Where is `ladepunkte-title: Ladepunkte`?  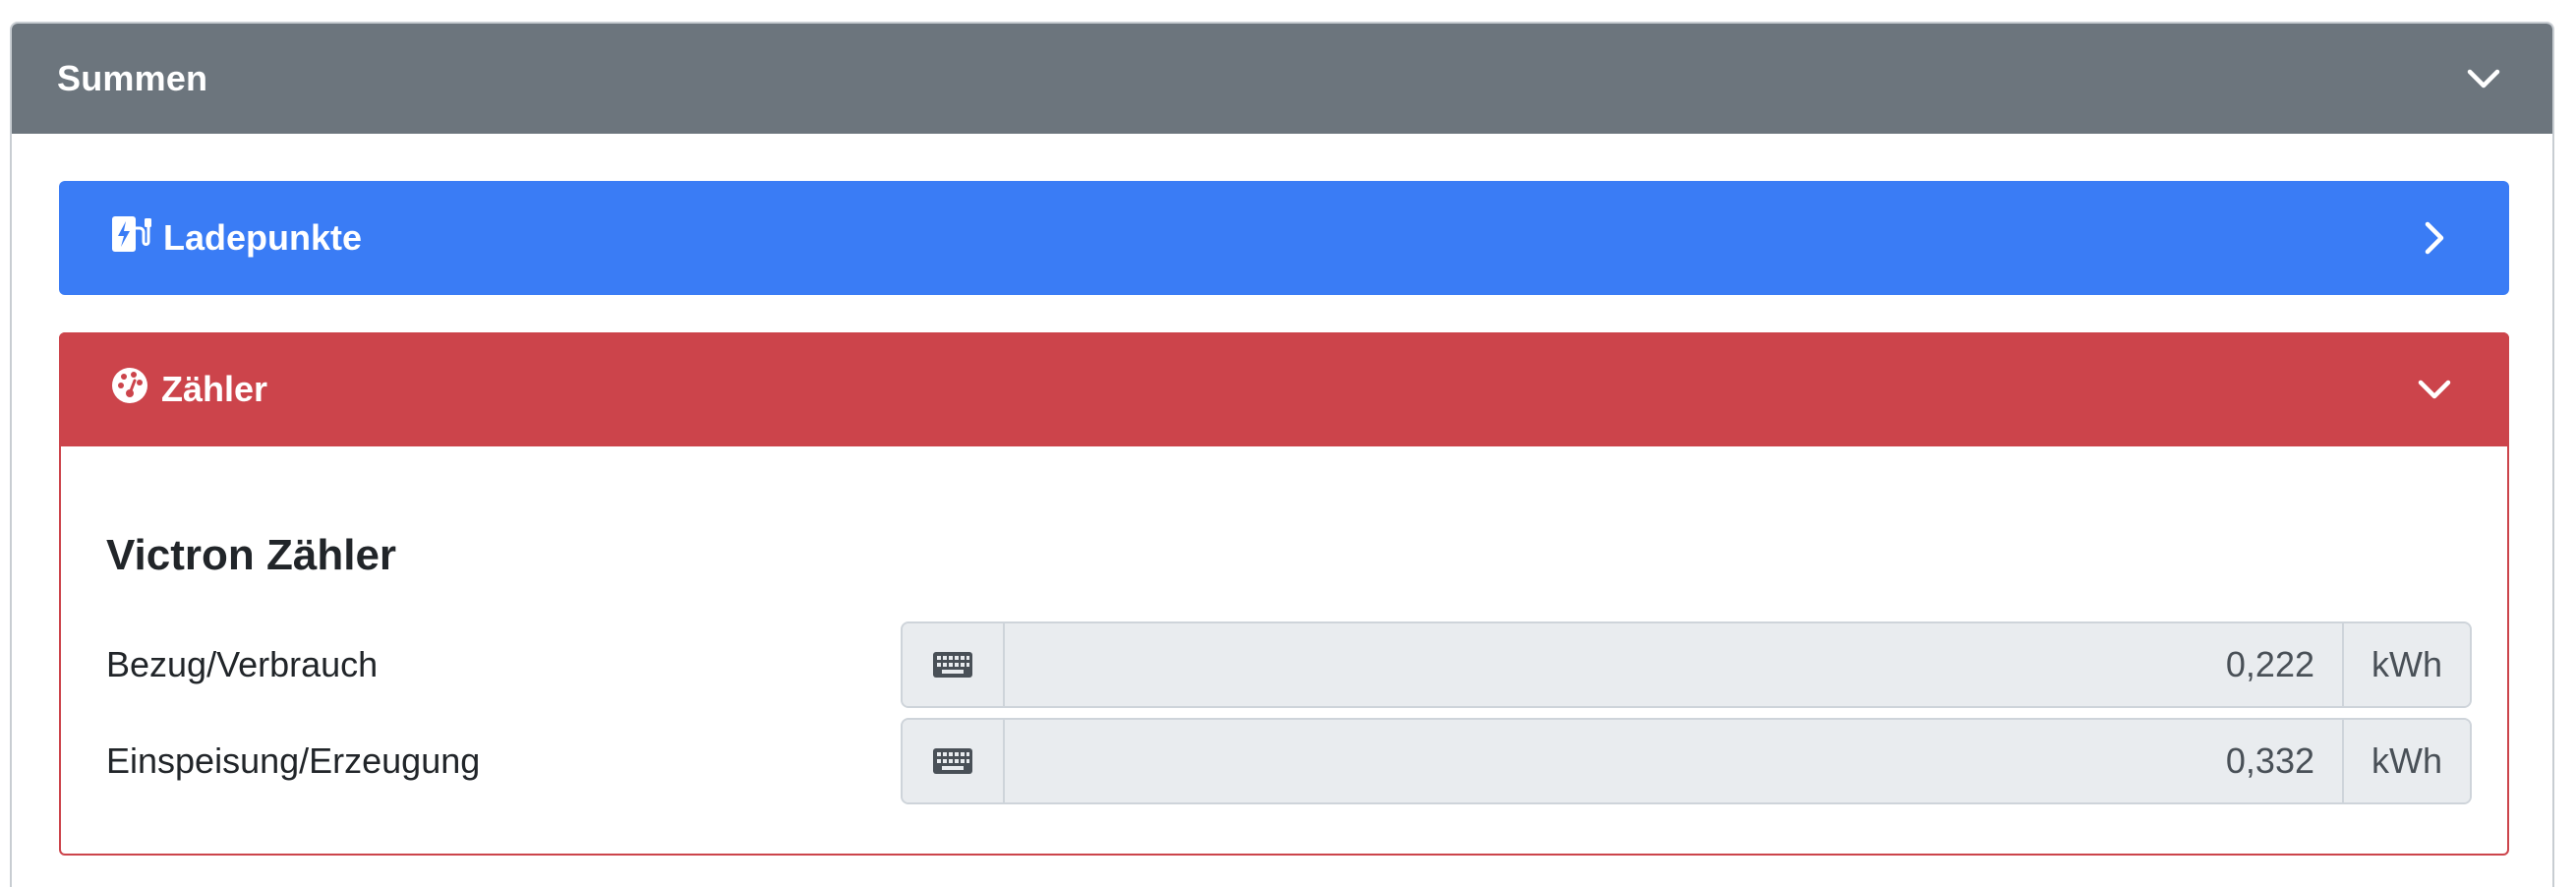
ladepunkte-title: Ladepunkte is located at coordinates (263, 238).